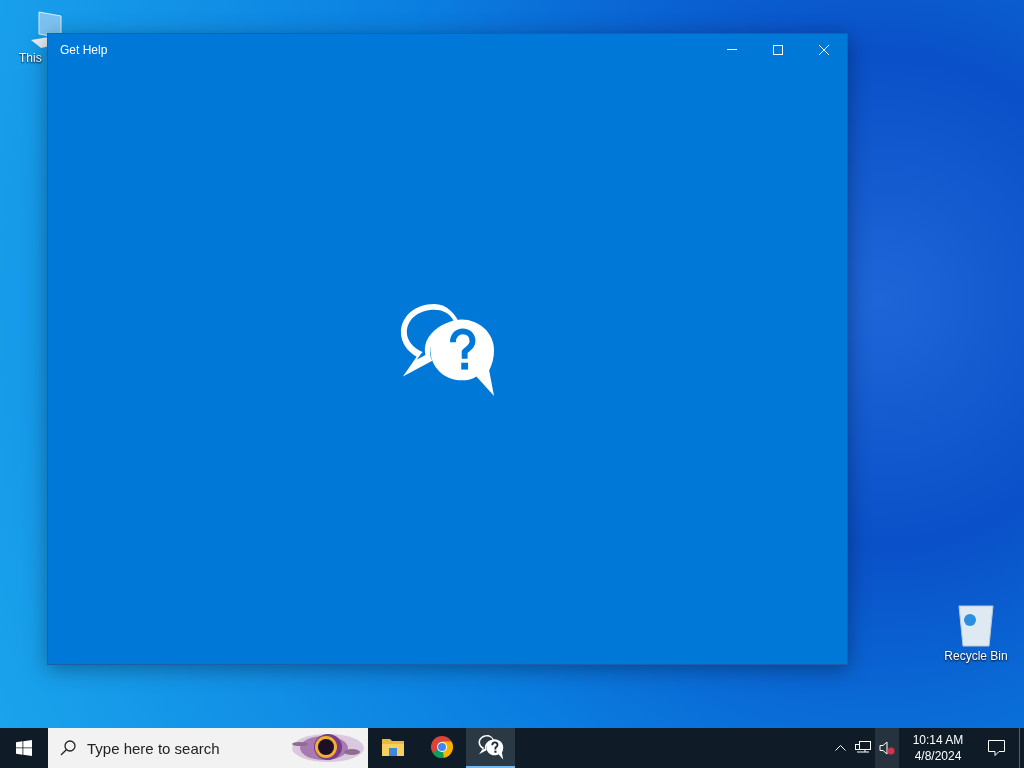  I want to click on minimize-icon, so click(732, 49).